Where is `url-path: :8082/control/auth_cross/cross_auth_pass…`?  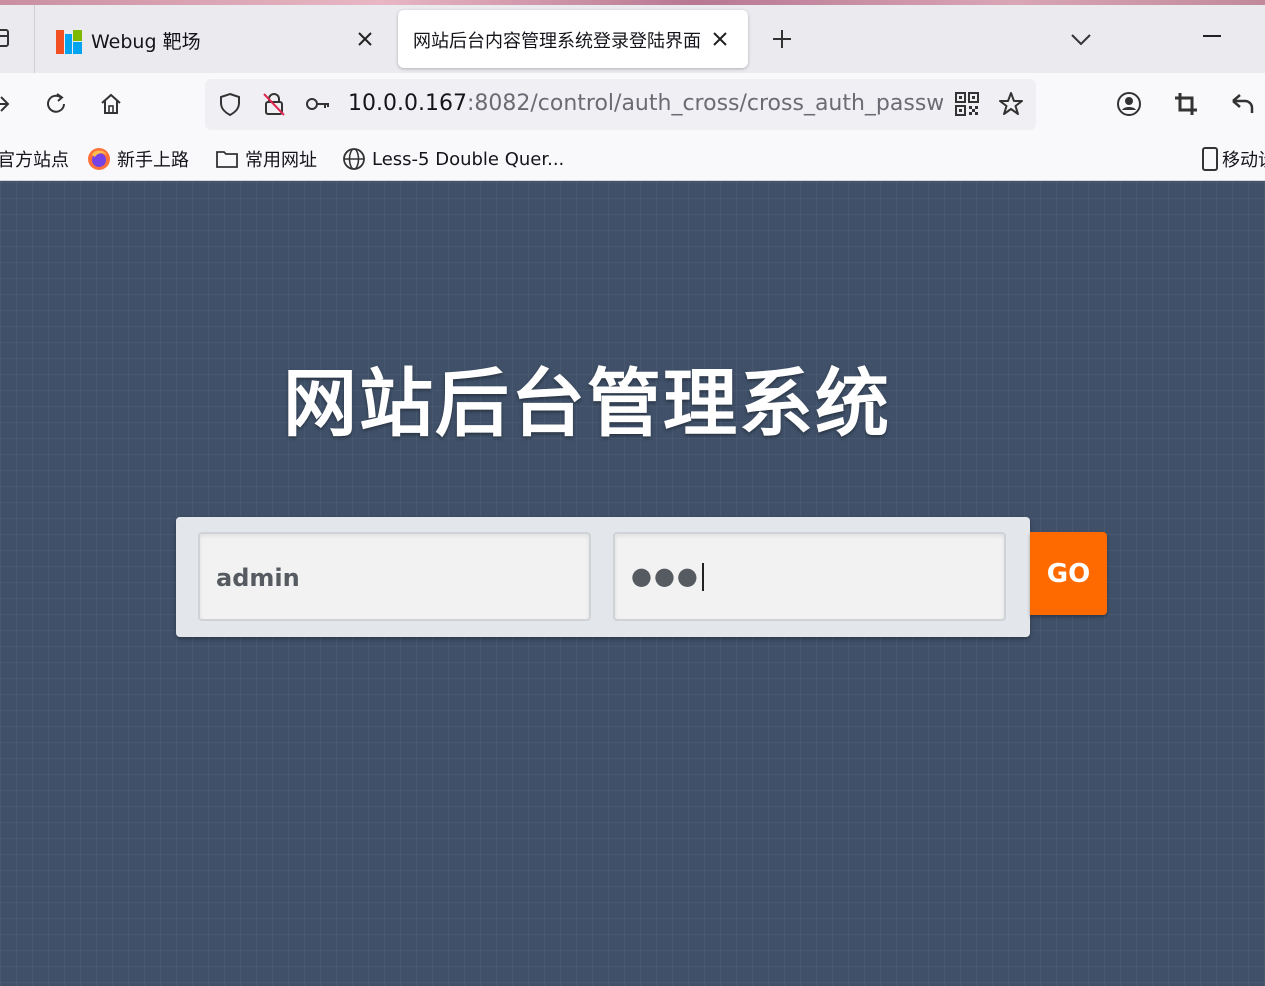
url-path: :8082/control/auth_cross/cross_auth_pass… is located at coordinates (704, 103).